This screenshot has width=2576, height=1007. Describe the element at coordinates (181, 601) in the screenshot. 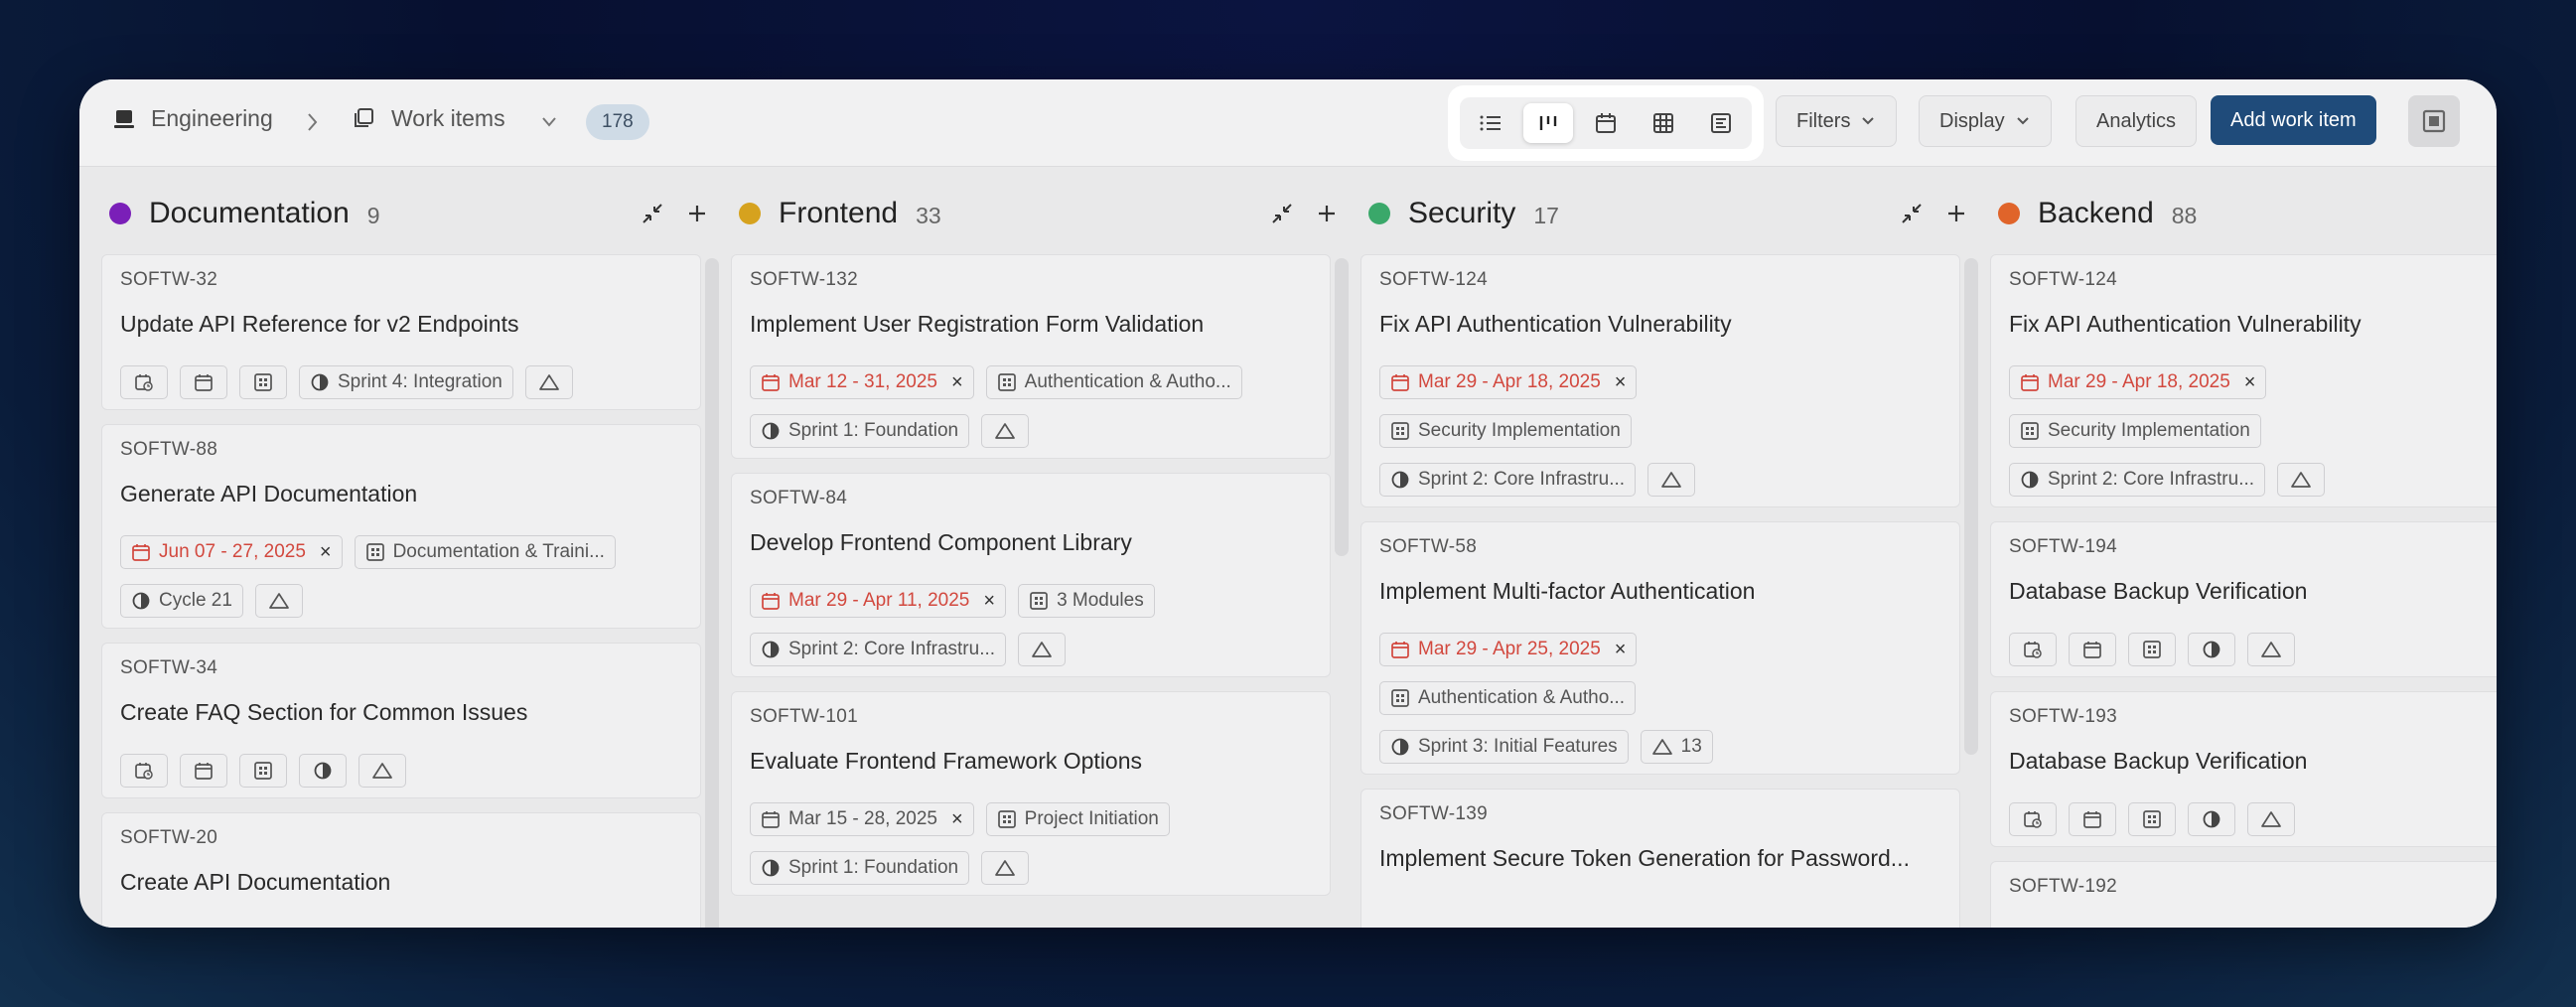

I see `property-cycle-chip: Cycle 21` at that location.